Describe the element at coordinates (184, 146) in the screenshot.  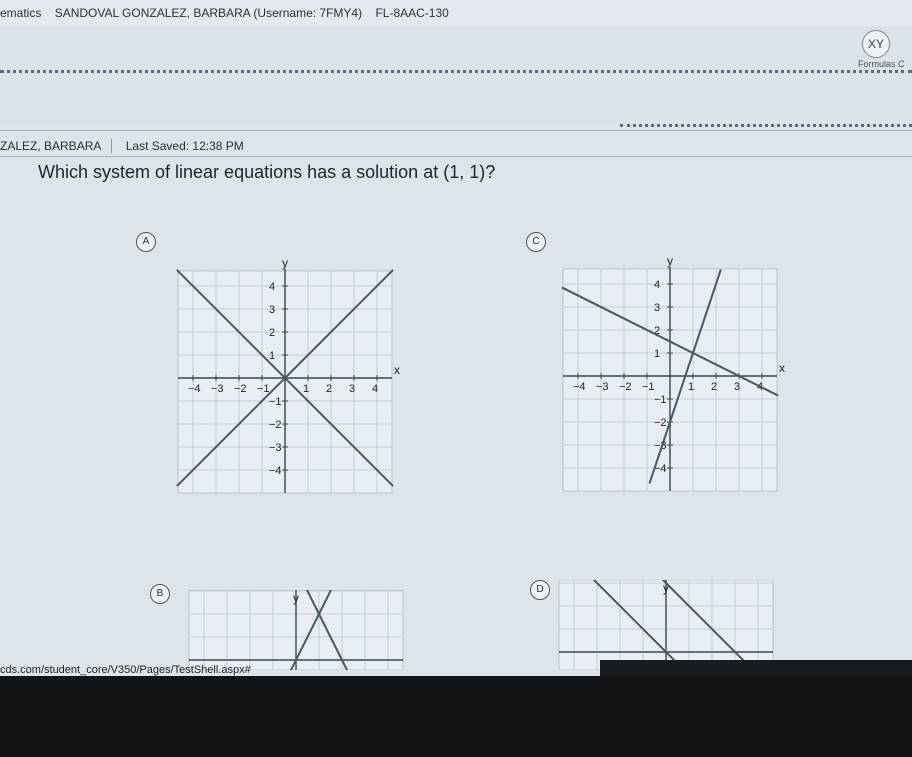
I see `last-saved: Last Saved: 12:38 PM` at that location.